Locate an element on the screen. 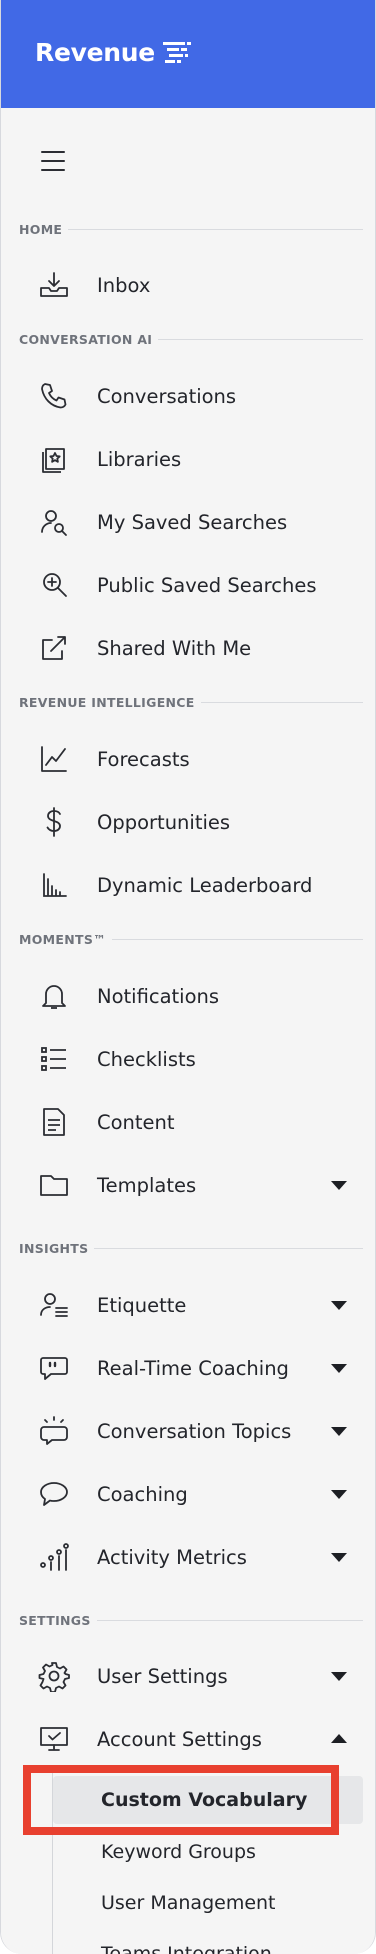 The image size is (376, 1954). user-search-icon is located at coordinates (54, 522).